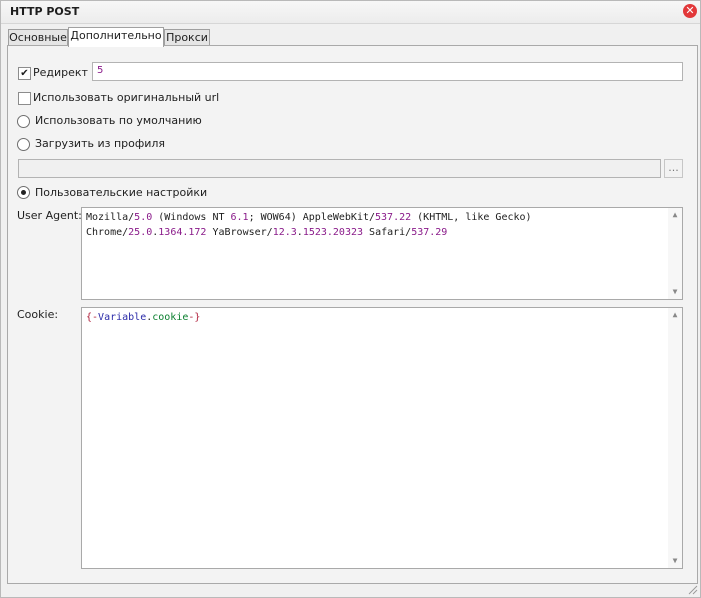  I want to click on radio-custom-settings-label: Пользовательские настройки, so click(121, 192).